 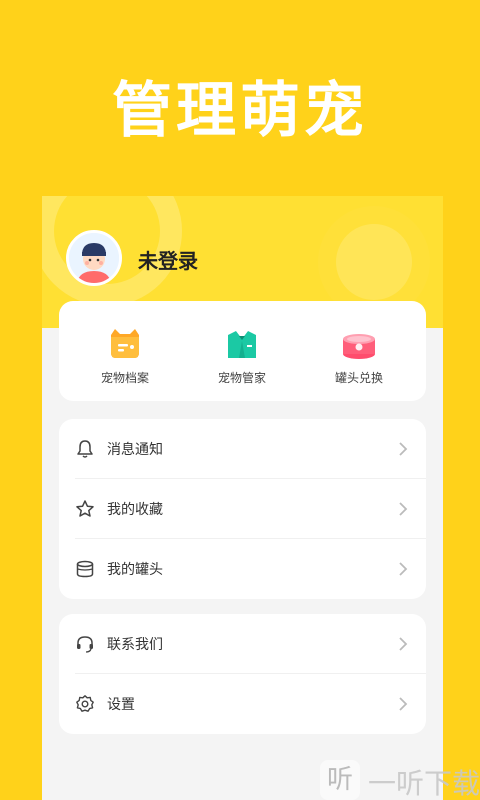 I want to click on menu-item-contact: 联系我们, so click(x=242, y=644).